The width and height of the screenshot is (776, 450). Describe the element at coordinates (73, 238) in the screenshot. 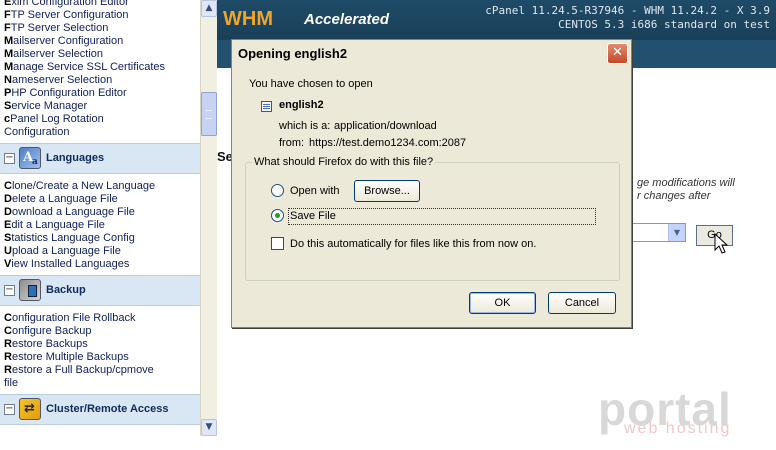

I see `languages-link-item-label: tatistics Language Config` at that location.